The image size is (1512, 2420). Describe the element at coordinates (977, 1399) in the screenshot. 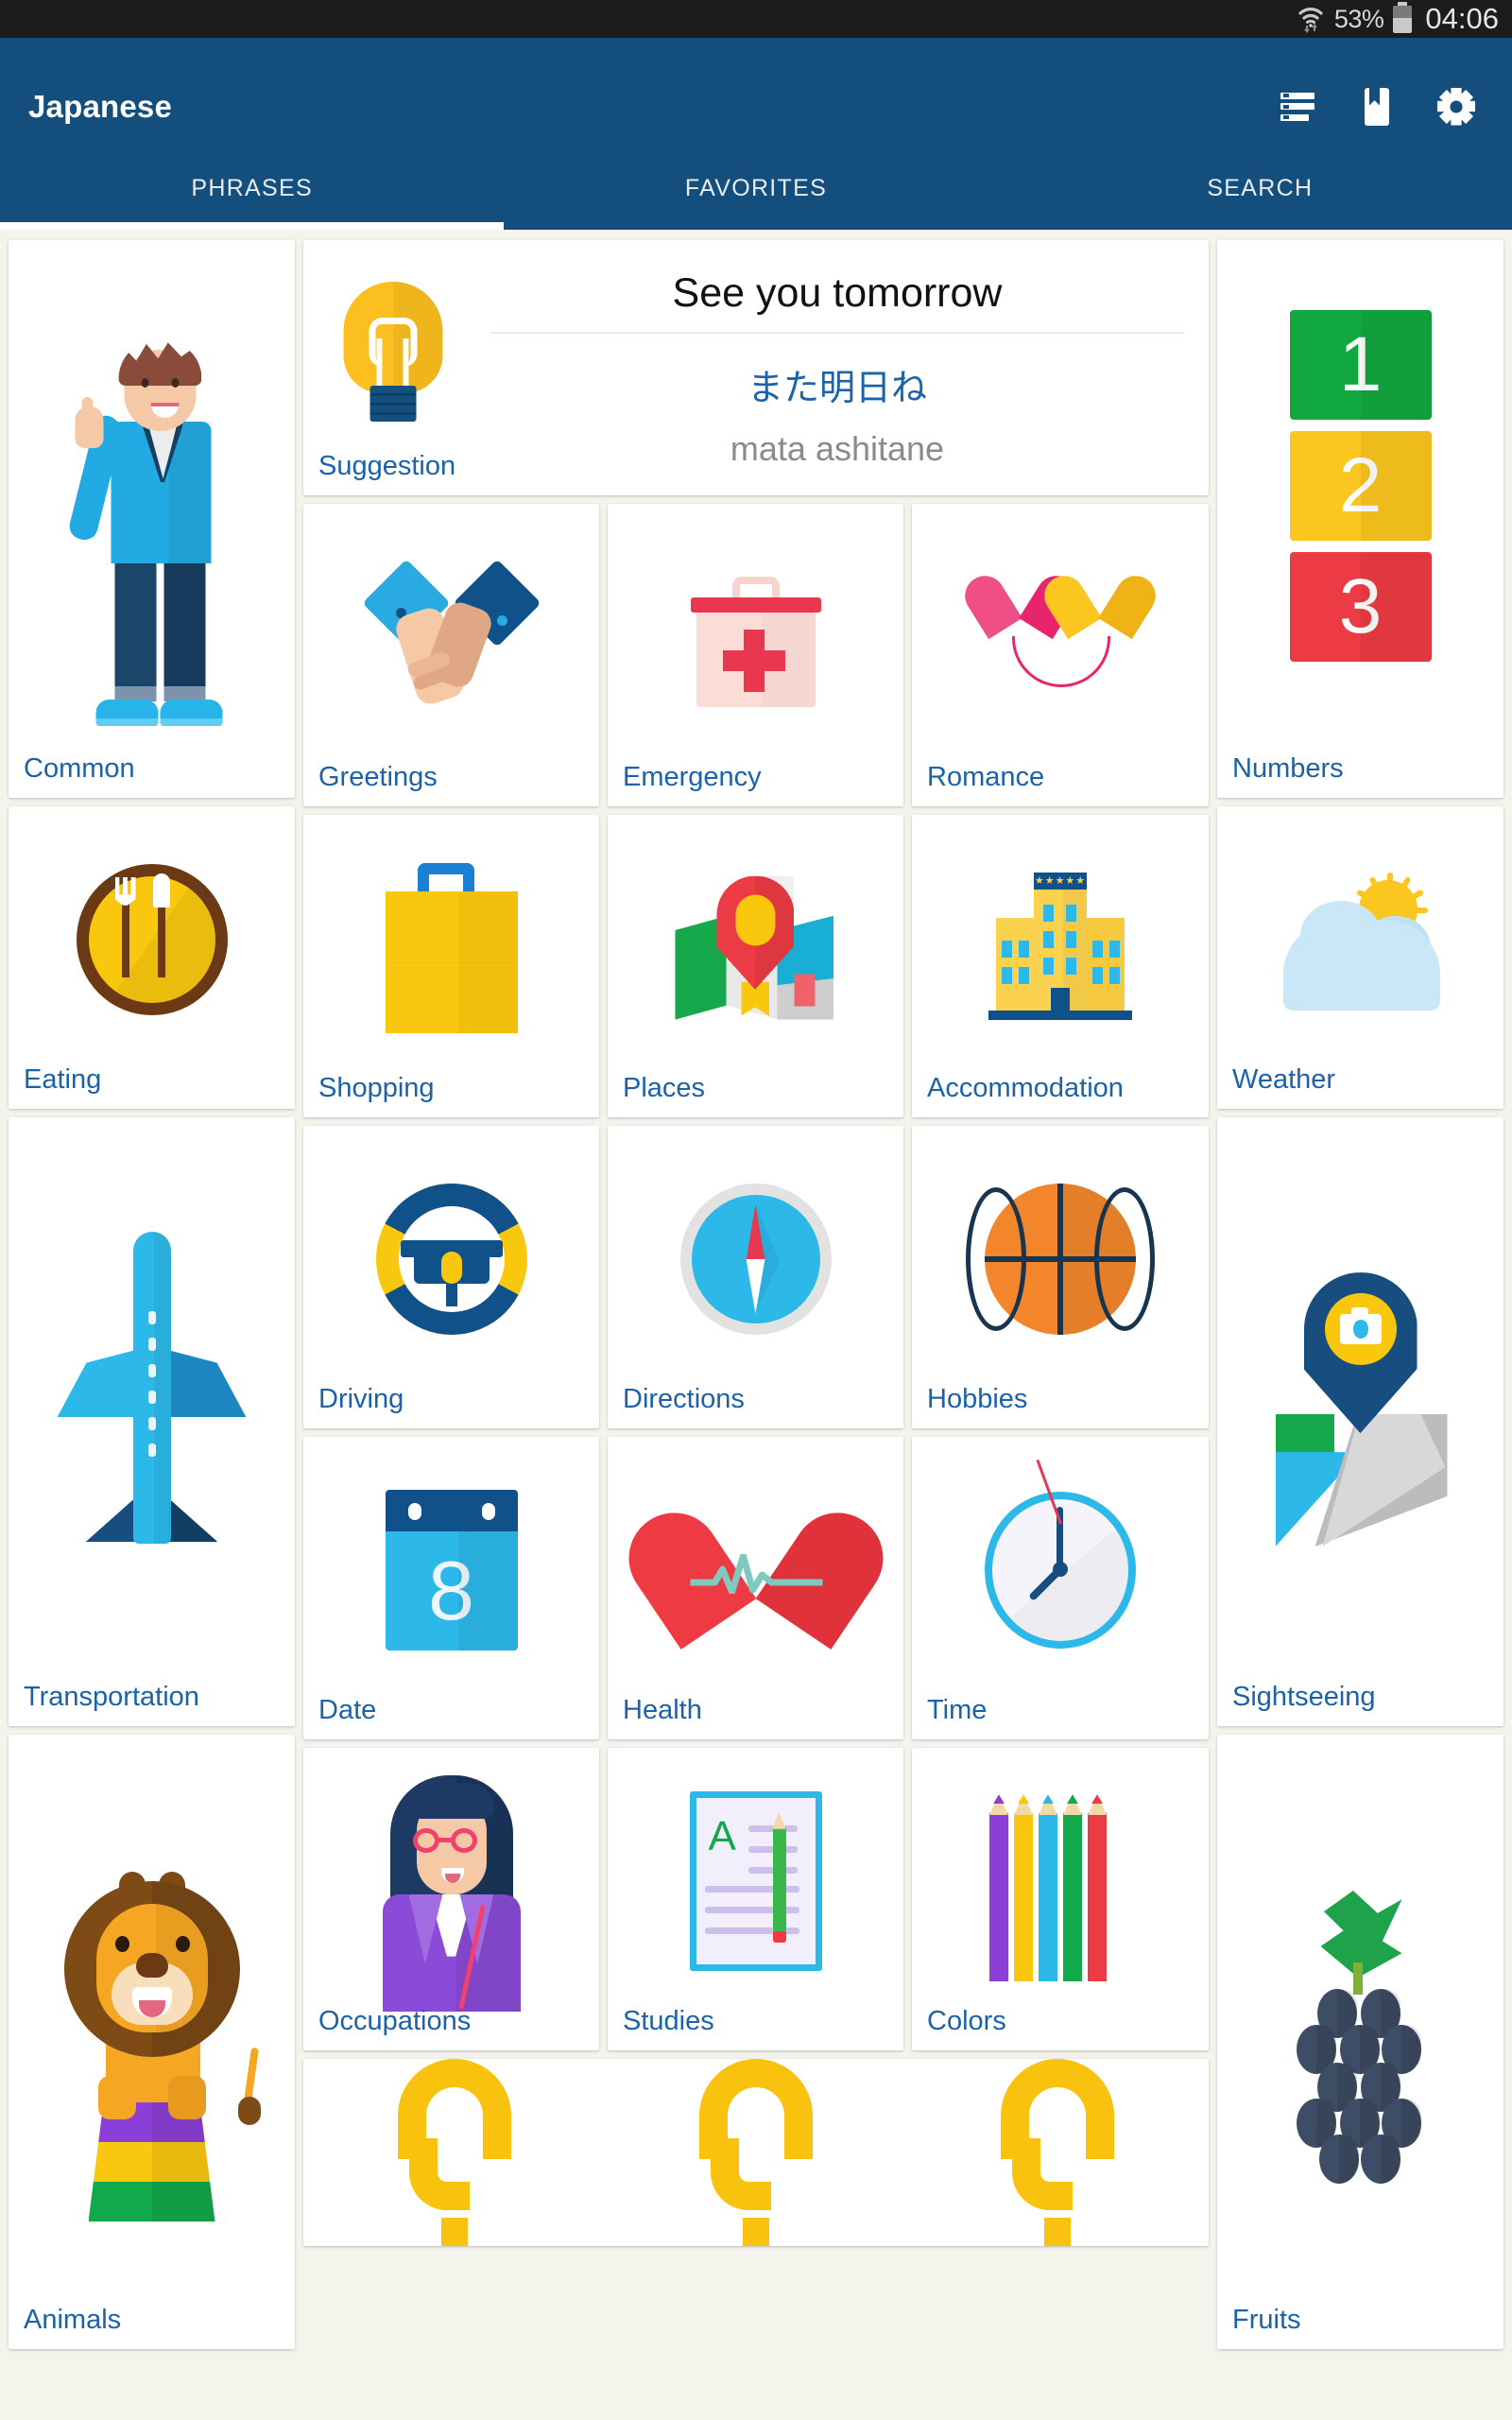

I see `category-label: Hobbies` at that location.